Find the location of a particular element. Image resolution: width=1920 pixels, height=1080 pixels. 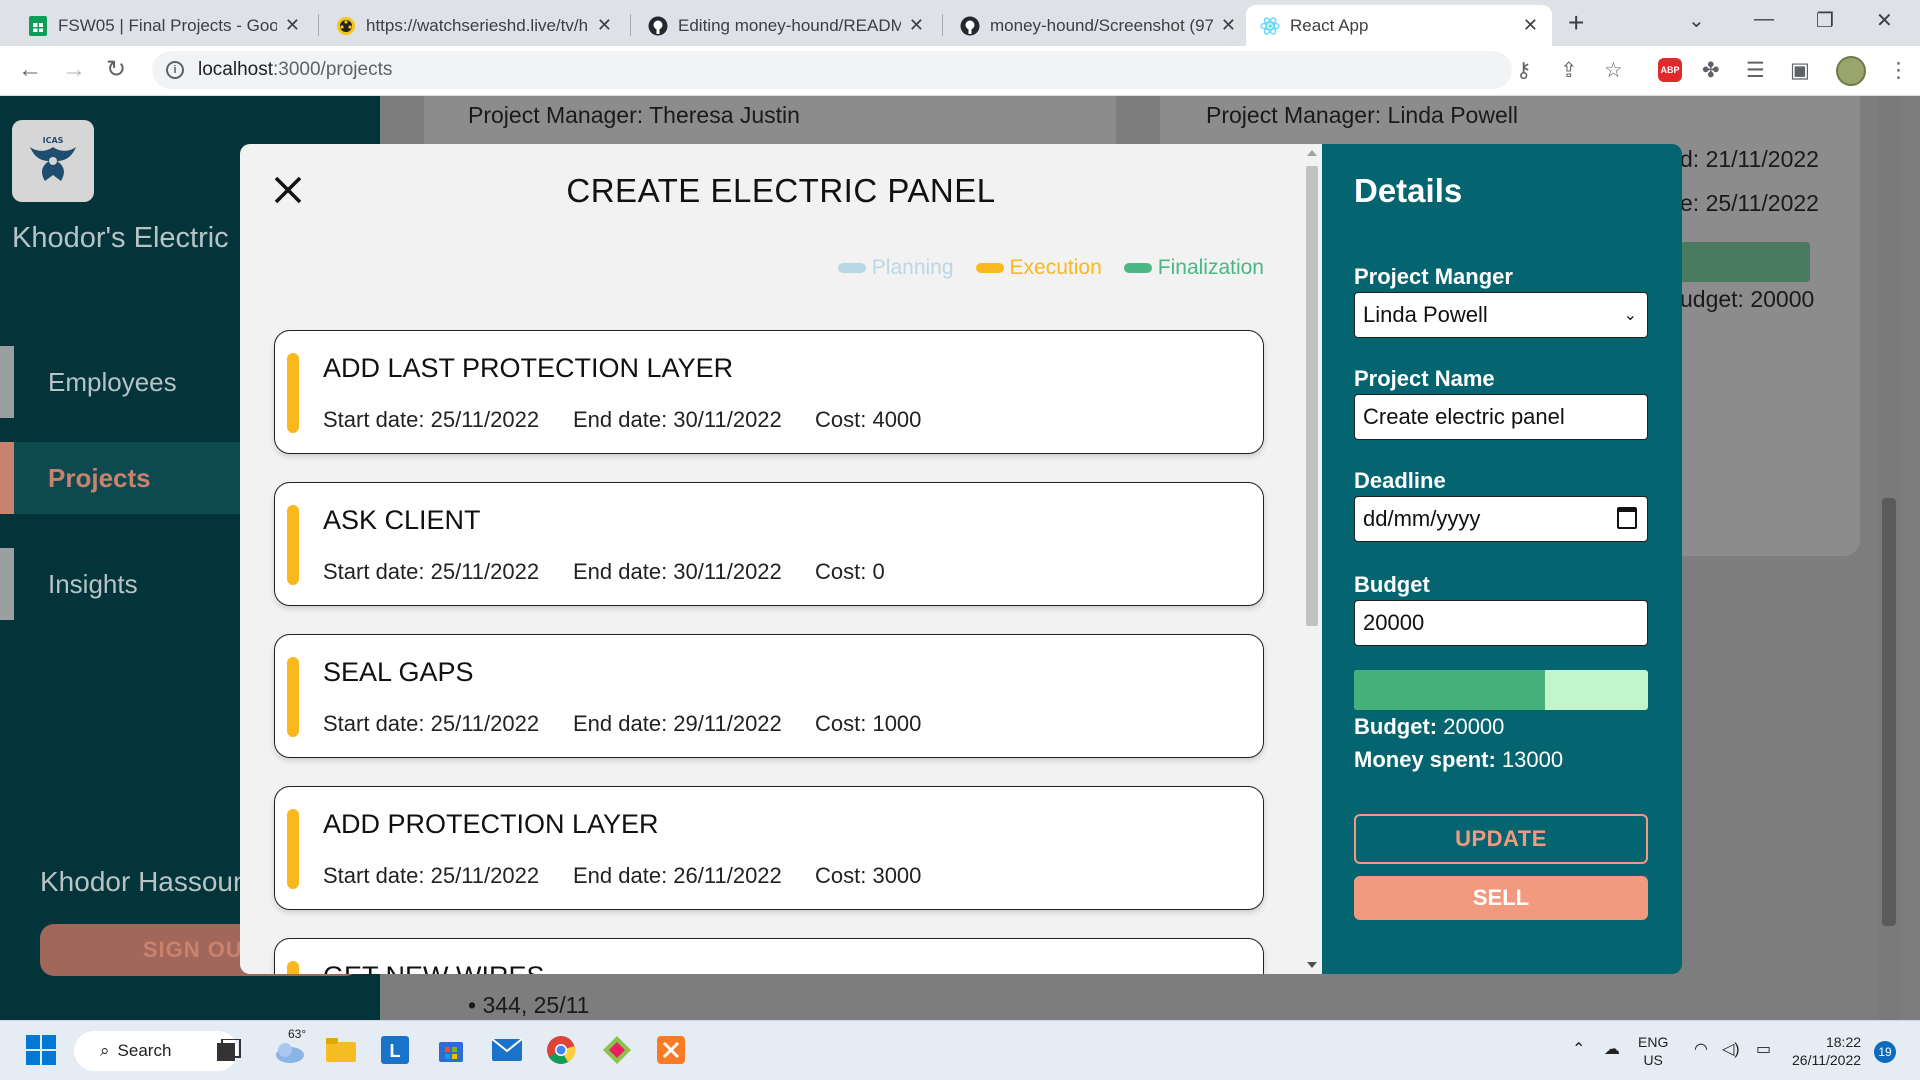

address-bar: i localhost:3000/projects is located at coordinates (832, 70).